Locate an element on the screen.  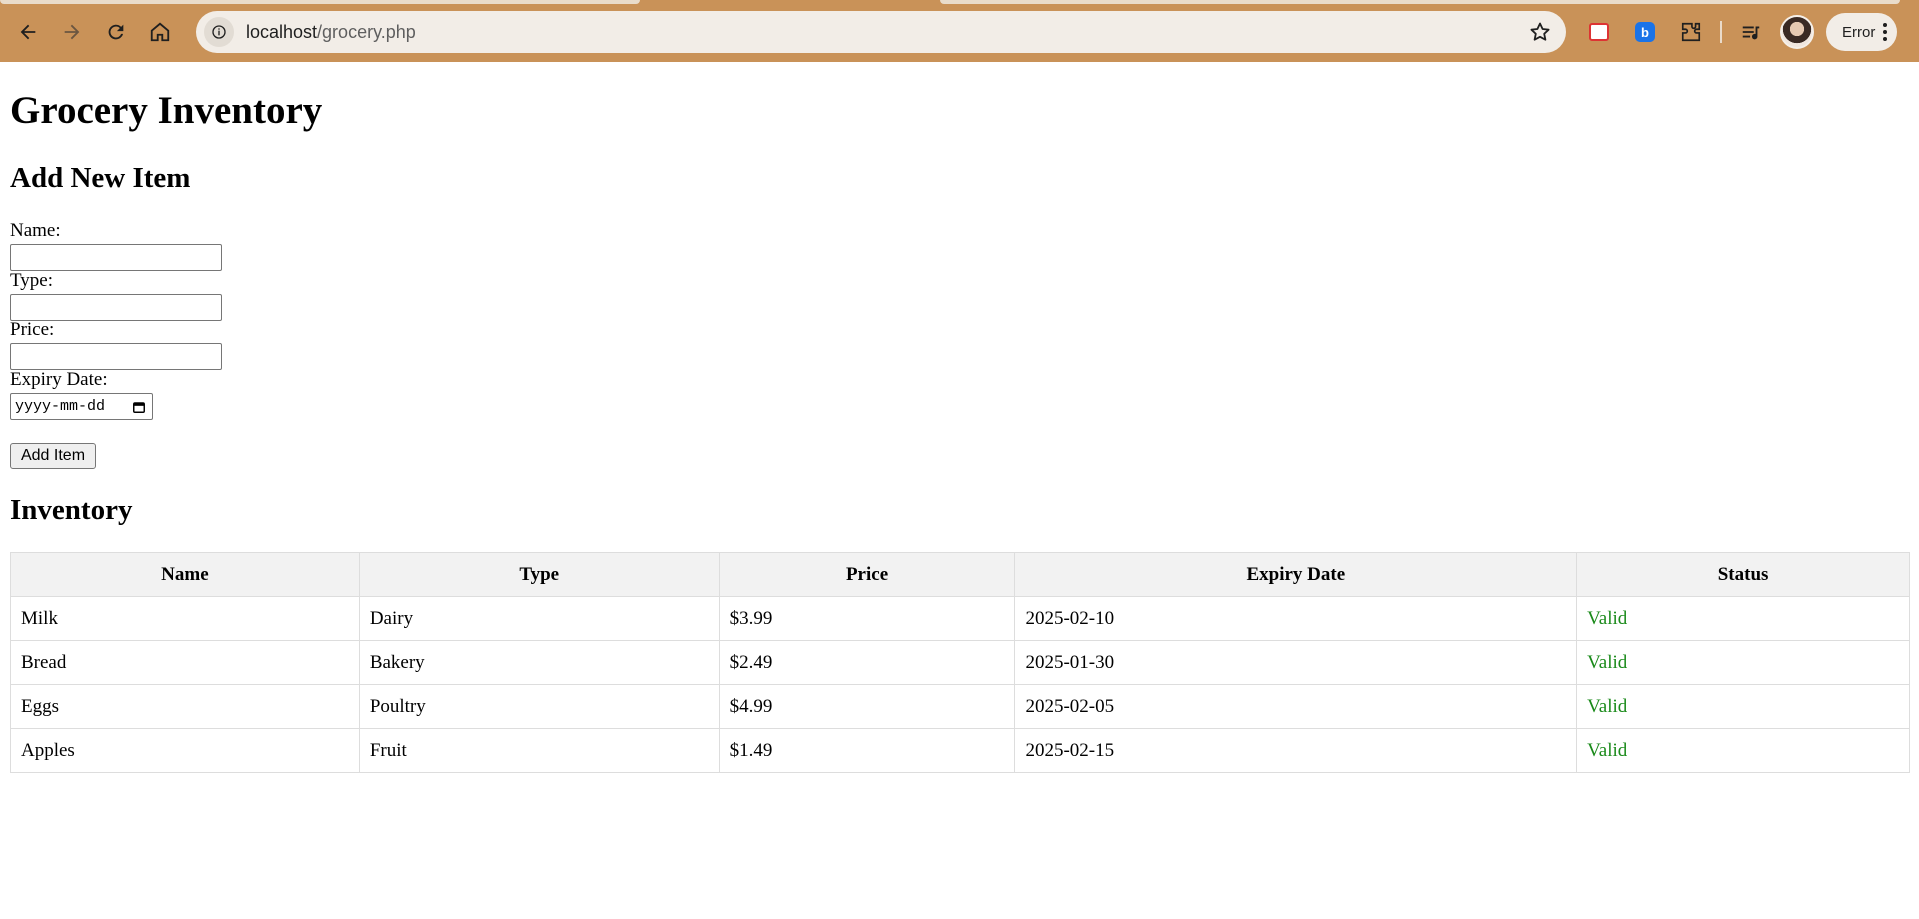
type-input is located at coordinates (116, 307).